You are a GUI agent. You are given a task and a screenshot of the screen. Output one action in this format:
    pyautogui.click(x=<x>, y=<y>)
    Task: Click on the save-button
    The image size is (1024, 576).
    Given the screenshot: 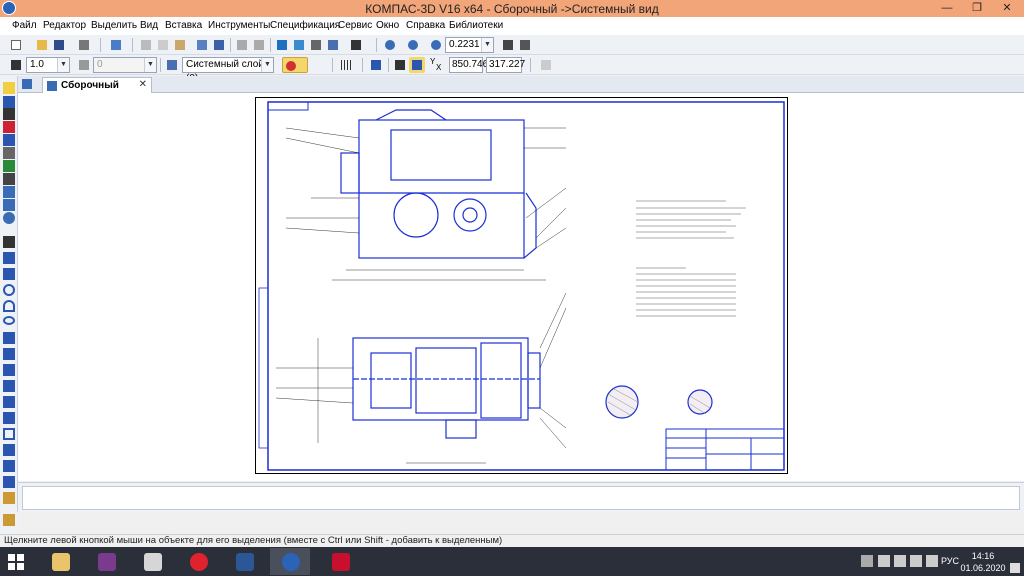 What is the action you would take?
    pyautogui.click(x=59, y=45)
    